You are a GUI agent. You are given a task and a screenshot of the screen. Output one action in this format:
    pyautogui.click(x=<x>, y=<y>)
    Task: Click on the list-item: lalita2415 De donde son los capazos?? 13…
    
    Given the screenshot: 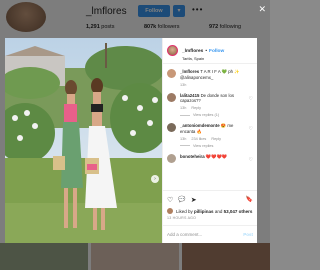 What is the action you would take?
    pyautogui.click(x=210, y=101)
    